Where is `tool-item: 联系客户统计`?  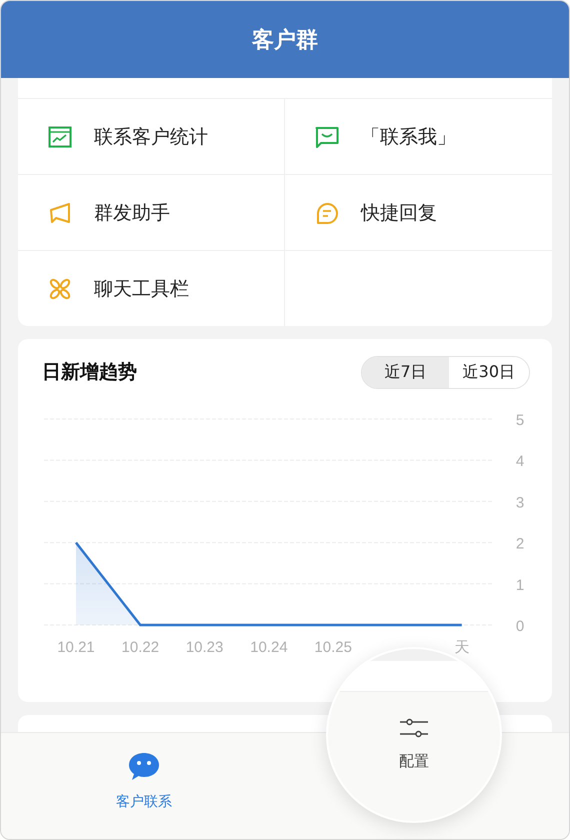 tool-item: 联系客户统计 is located at coordinates (151, 137).